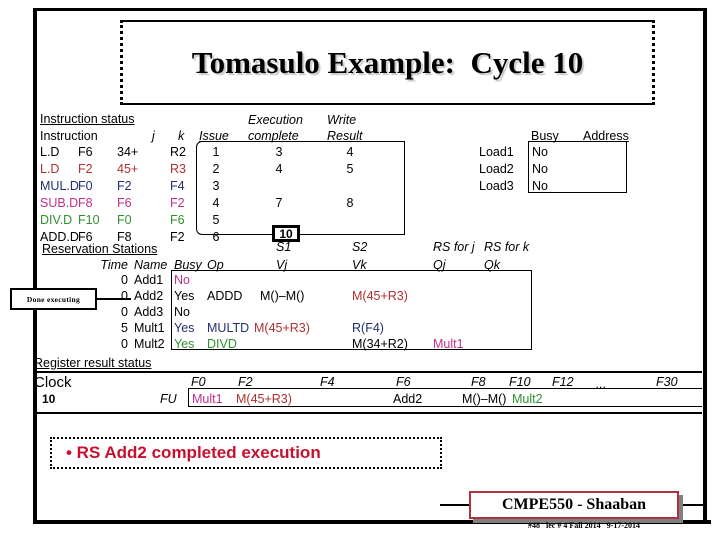  Describe the element at coordinates (177, 186) in the screenshot. I see `table-row-k: F4` at that location.